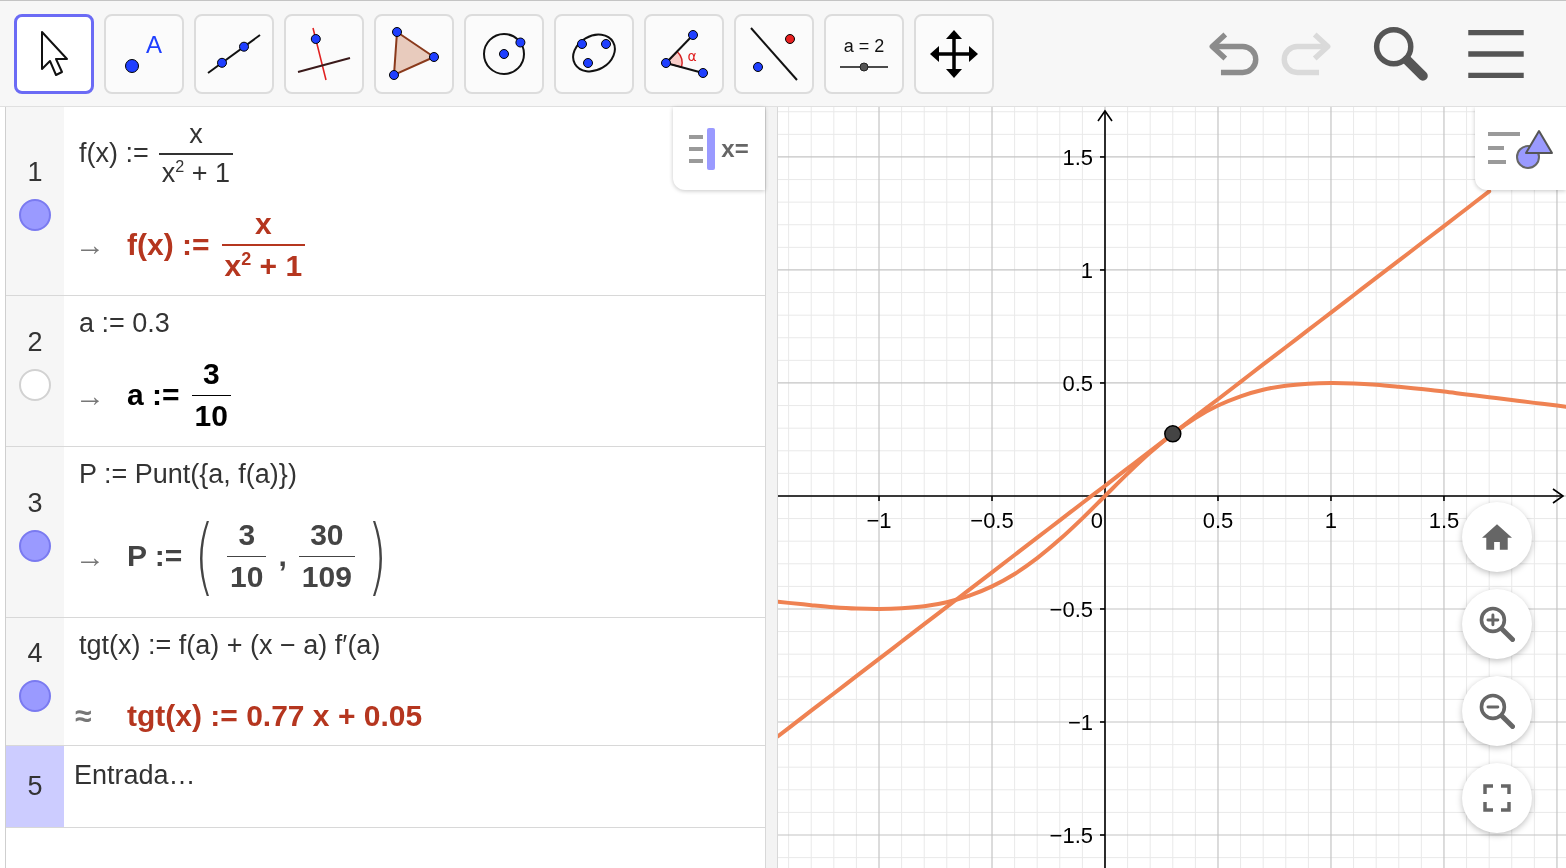  What do you see at coordinates (35, 343) in the screenshot?
I see `row-number: 2` at bounding box center [35, 343].